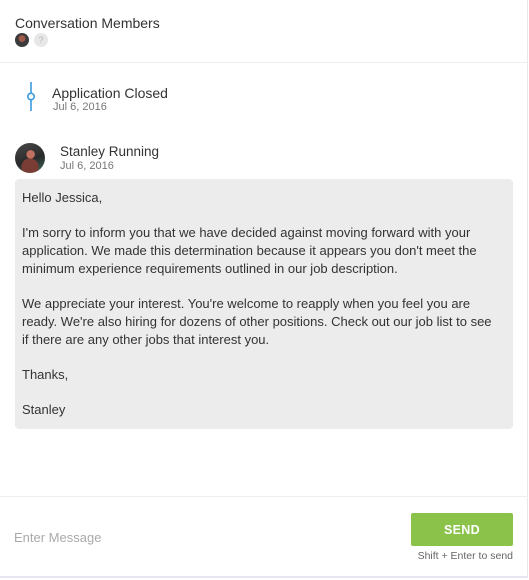  I want to click on conversation-header: Conversation Members ?, so click(264, 31).